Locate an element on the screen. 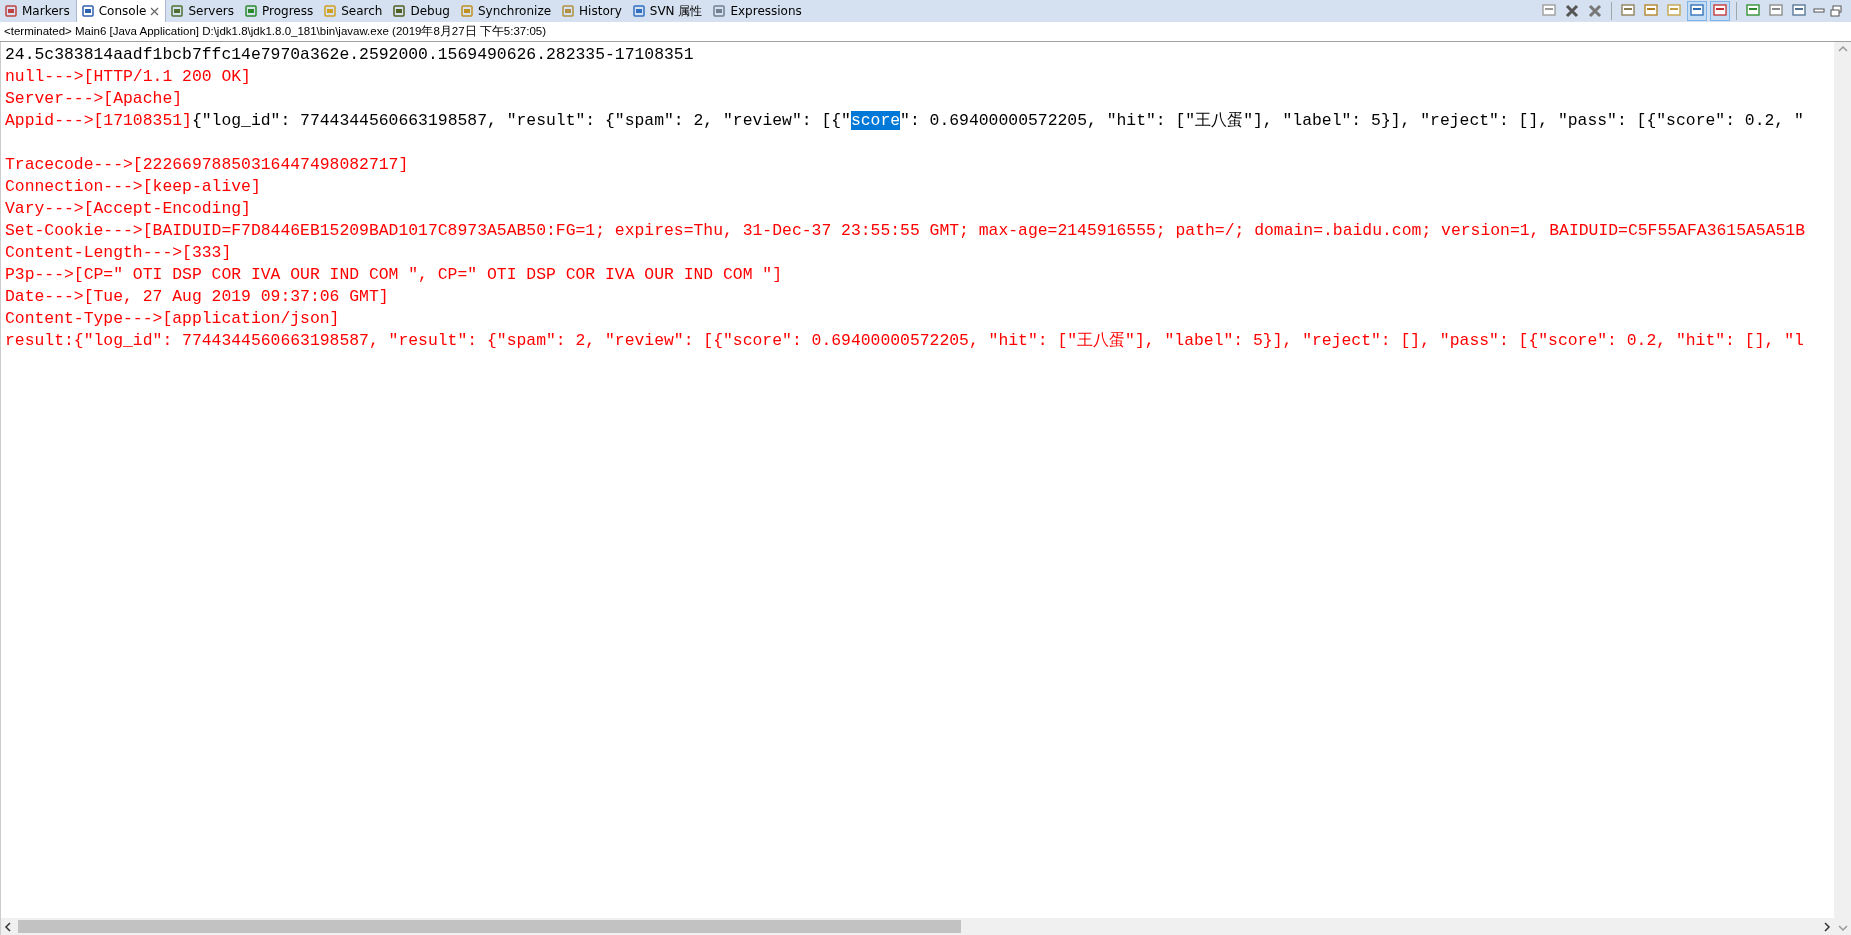  console-text: 24.5c383814aadf1bcb7ffc14e7970a362e.2592000.1569490626.282335-17108351 is located at coordinates (349, 54).